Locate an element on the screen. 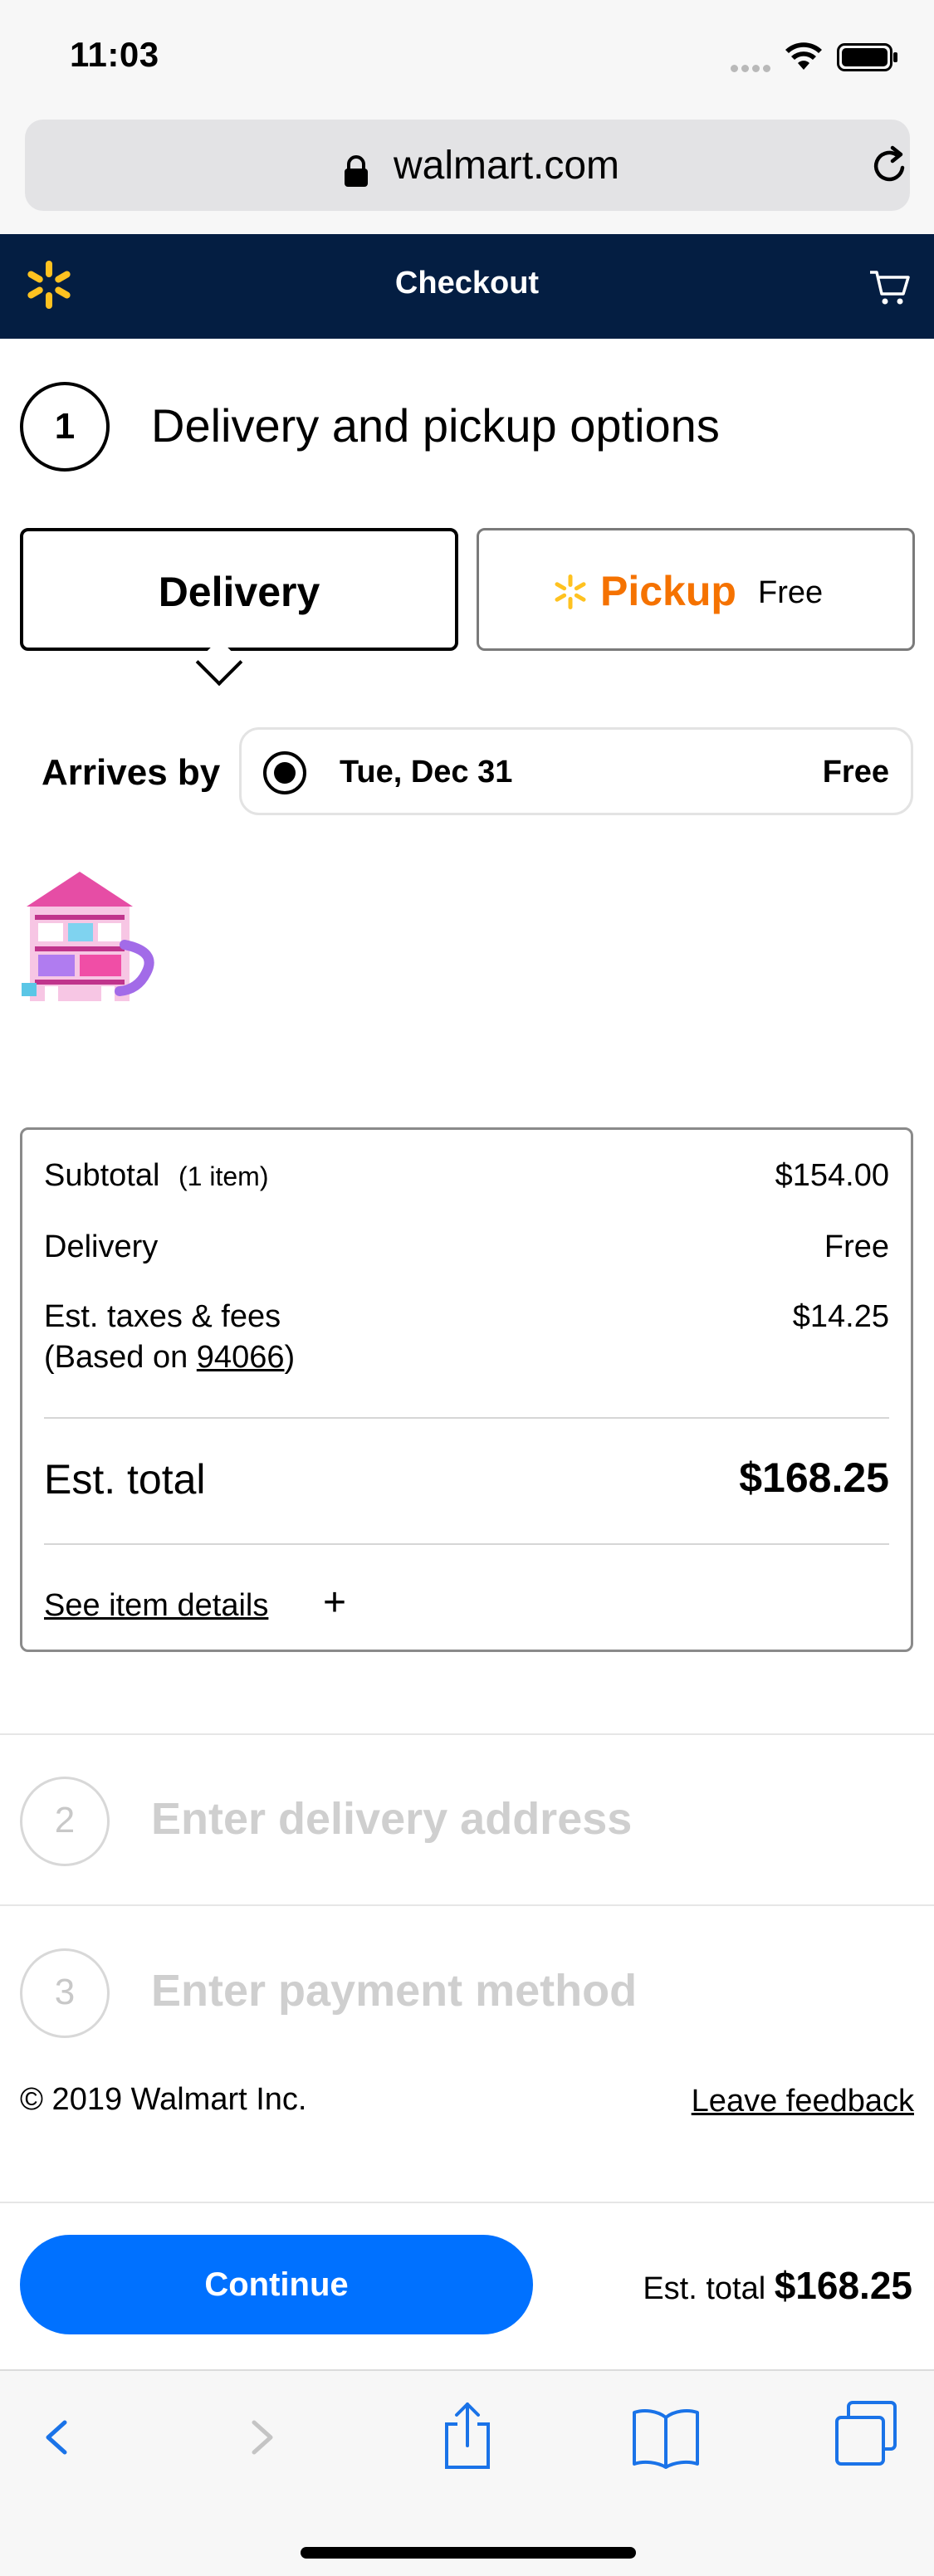  share-icon is located at coordinates (467, 2435).